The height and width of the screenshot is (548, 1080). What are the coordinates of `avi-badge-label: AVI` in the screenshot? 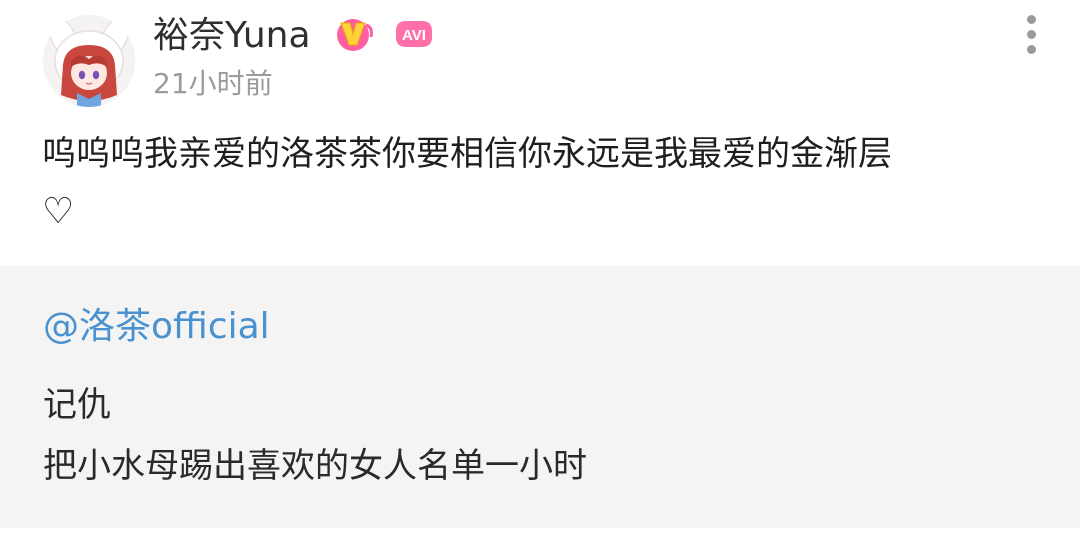 It's located at (414, 35).